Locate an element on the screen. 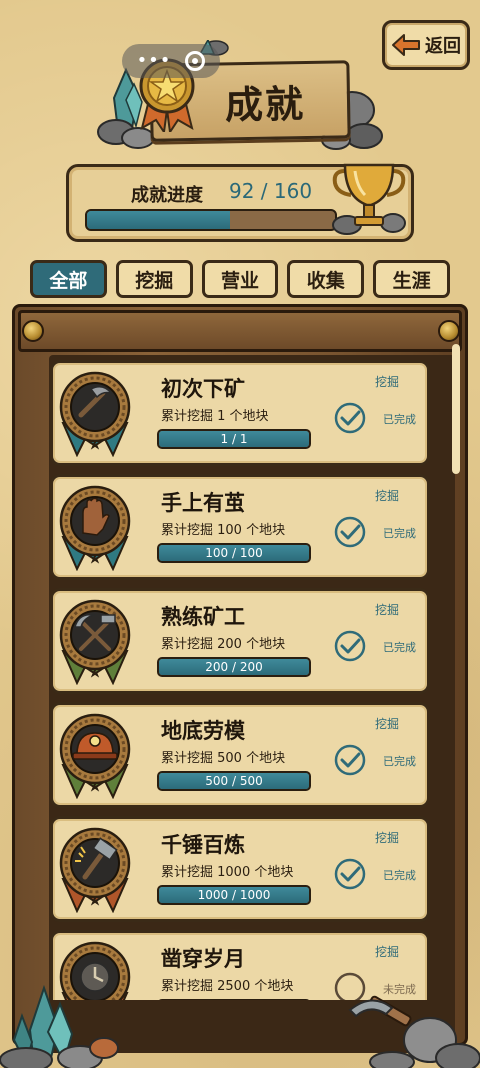  achievement-description: 累计挖掘 2500 个地块 is located at coordinates (227, 986).